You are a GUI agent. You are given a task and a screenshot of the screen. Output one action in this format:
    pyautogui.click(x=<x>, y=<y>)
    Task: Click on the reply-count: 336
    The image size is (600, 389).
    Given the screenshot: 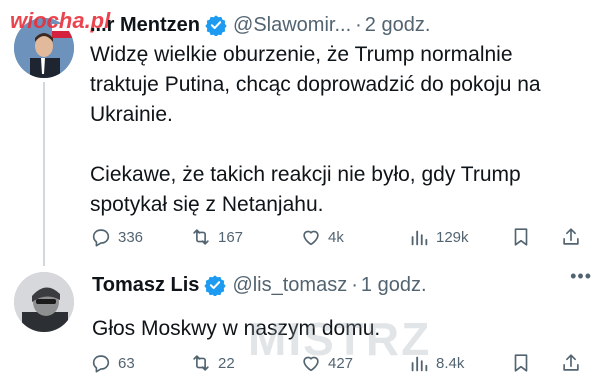 What is the action you would take?
    pyautogui.click(x=131, y=237)
    